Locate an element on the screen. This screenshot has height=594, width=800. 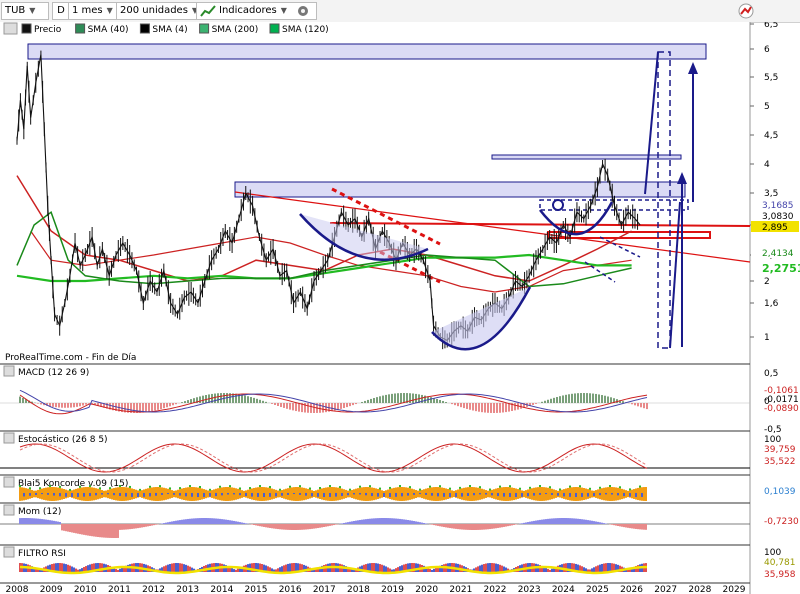
rsi-panel: FILTRO RSI 10040,781 35,958 is located at coordinates (398, 562).